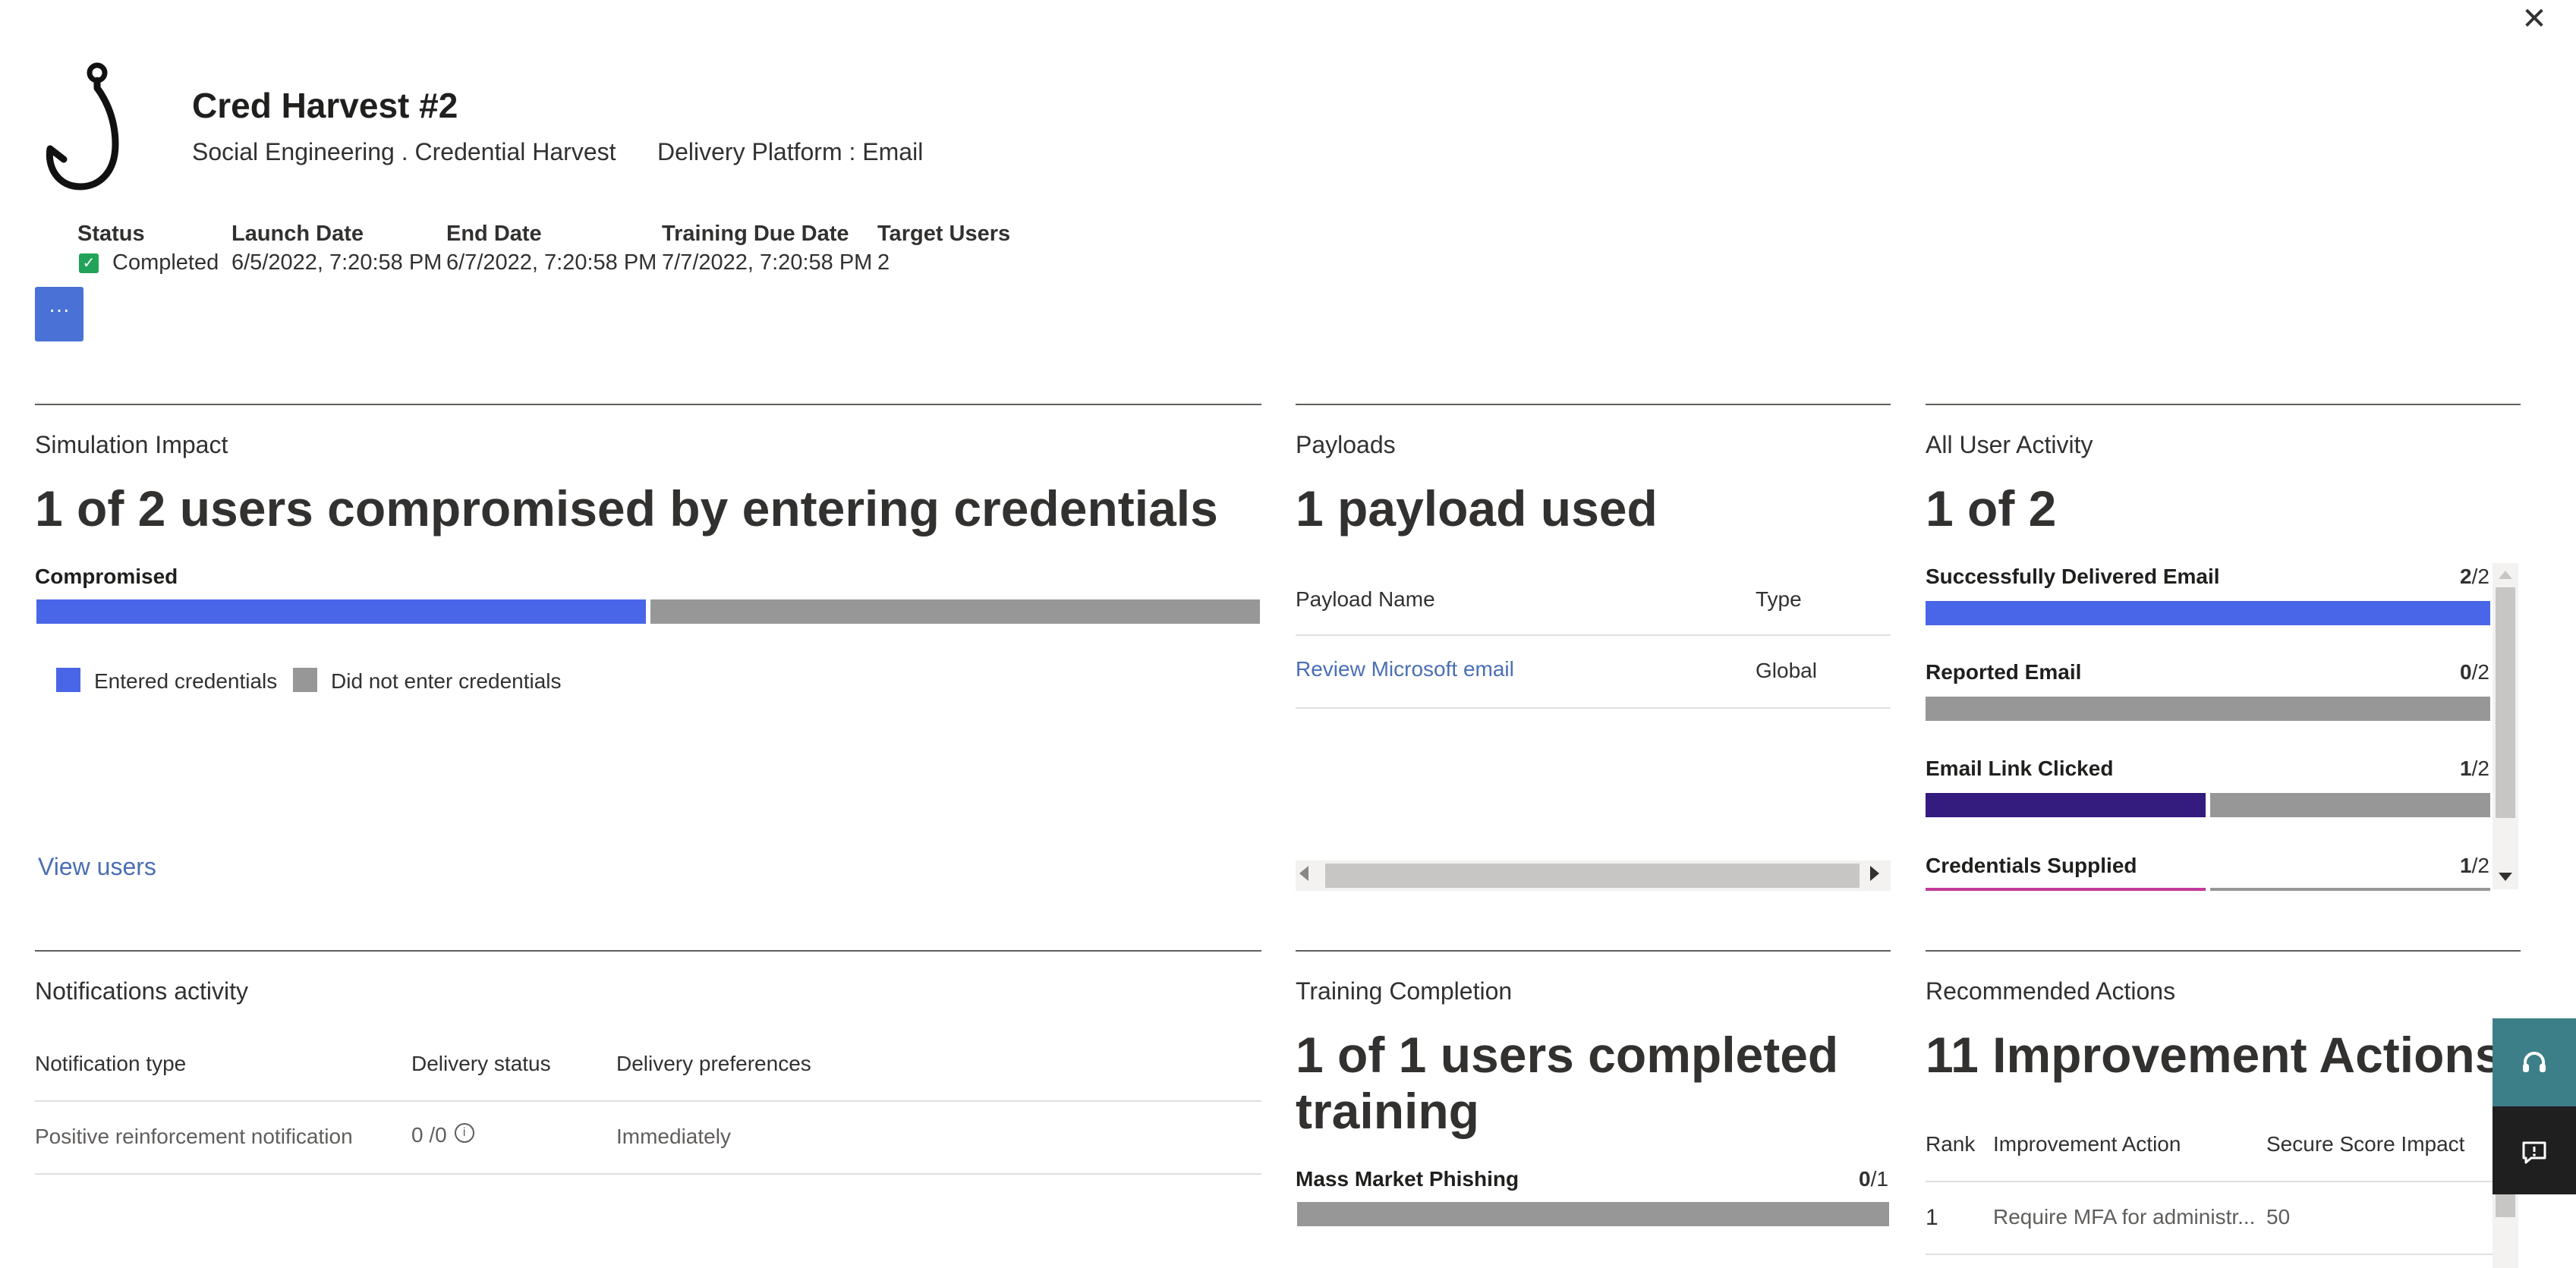 Image resolution: width=2576 pixels, height=1268 pixels. What do you see at coordinates (2474, 865) in the screenshot?
I see `activity-ratio-credentials: 1/2` at bounding box center [2474, 865].